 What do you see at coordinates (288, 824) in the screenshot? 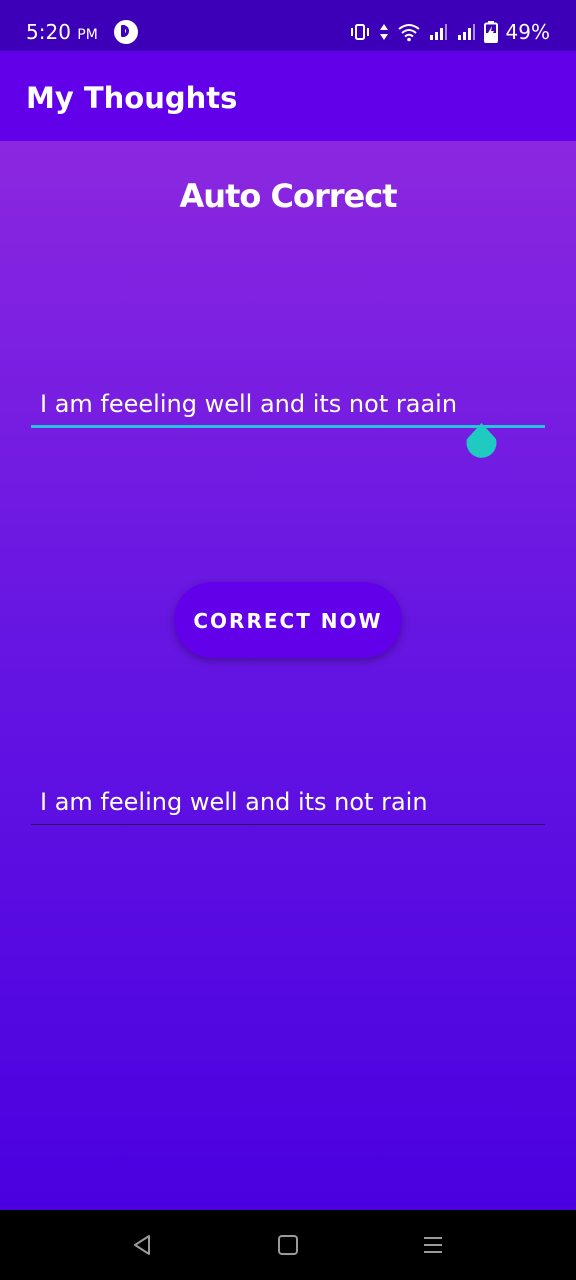
I see `output-underline` at bounding box center [288, 824].